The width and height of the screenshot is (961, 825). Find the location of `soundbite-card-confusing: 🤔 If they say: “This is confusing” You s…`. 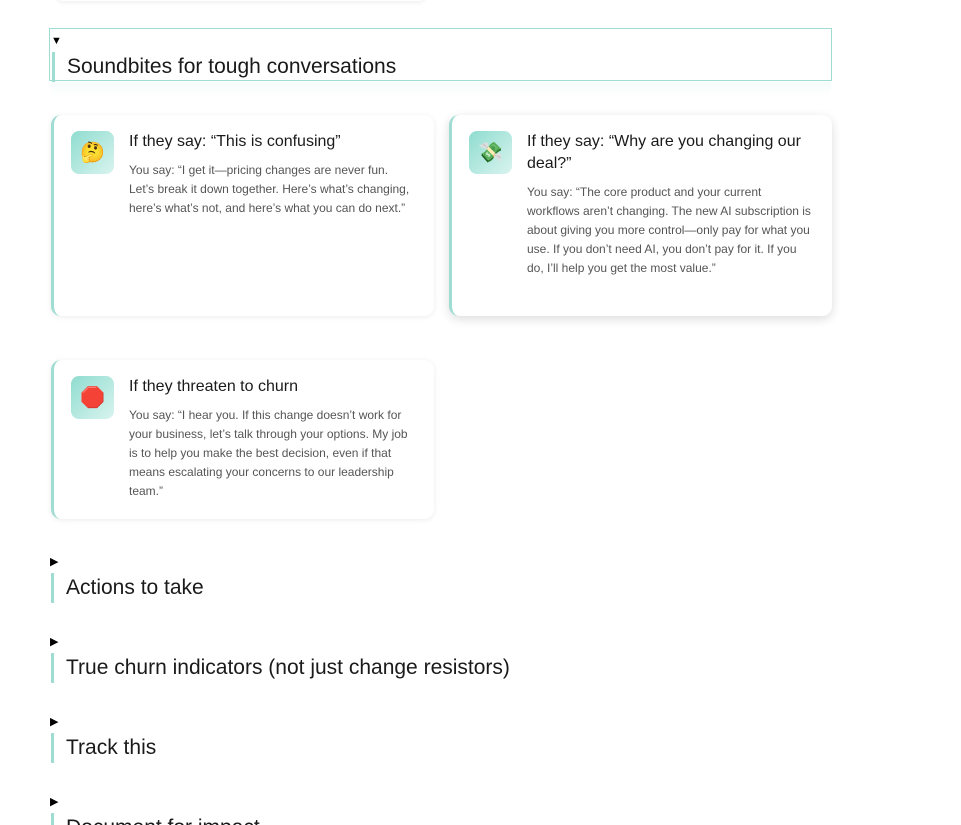

soundbite-card-confusing: 🤔 If they say: “This is confusing” You s… is located at coordinates (242, 215).